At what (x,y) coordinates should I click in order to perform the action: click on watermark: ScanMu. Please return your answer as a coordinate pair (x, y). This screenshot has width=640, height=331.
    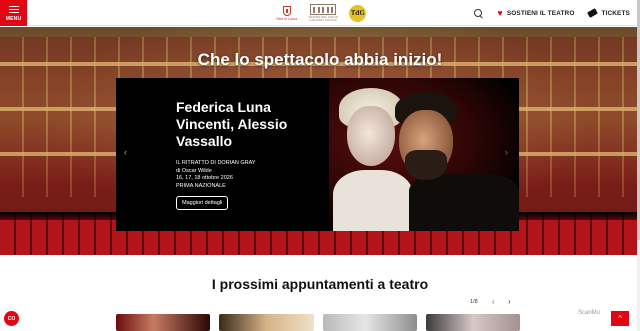
    Looking at the image, I should click on (589, 313).